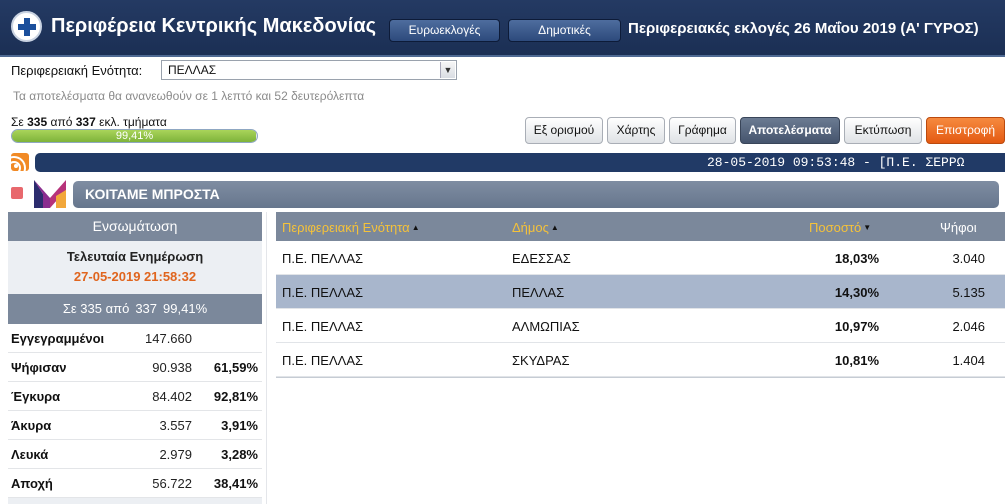 This screenshot has width=1005, height=504. What do you see at coordinates (836, 162) in the screenshot?
I see `ticker-text: 28-05-2019 09:53:48 - [Π.Ε. ΣΕΡΡΩ` at bounding box center [836, 162].